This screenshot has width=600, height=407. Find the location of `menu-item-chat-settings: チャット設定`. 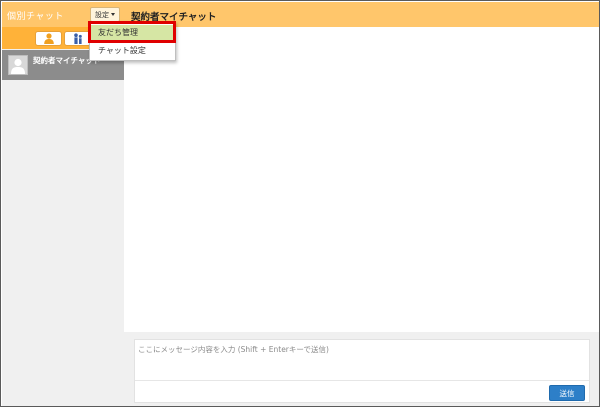

menu-item-chat-settings: チャット設定 is located at coordinates (132, 51).